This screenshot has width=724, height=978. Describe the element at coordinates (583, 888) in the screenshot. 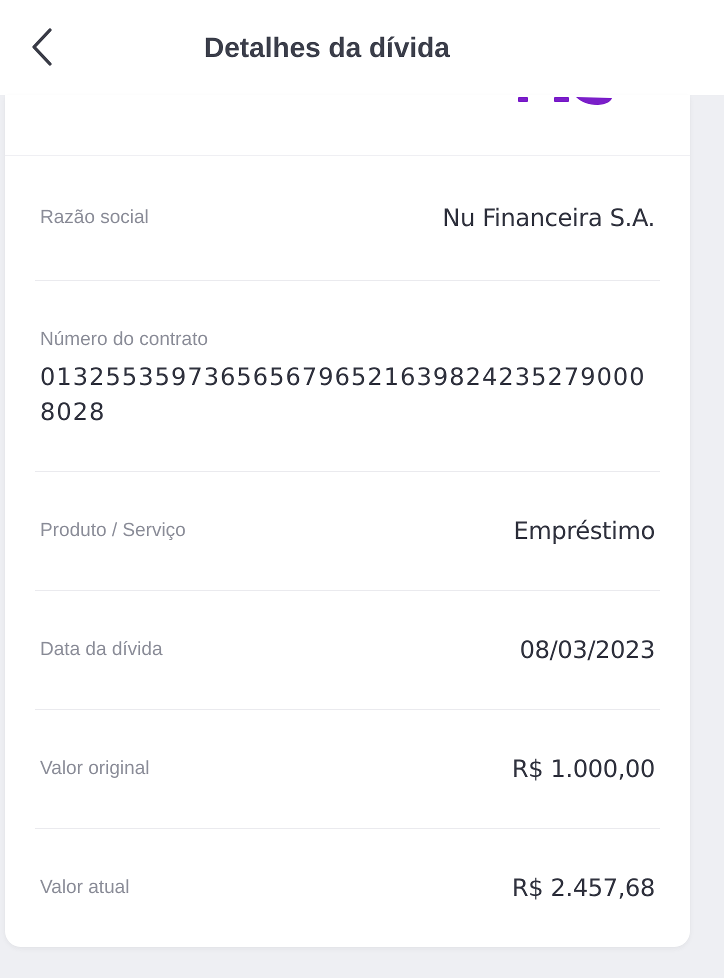

I see `field-value: R$ 2.457,68` at that location.